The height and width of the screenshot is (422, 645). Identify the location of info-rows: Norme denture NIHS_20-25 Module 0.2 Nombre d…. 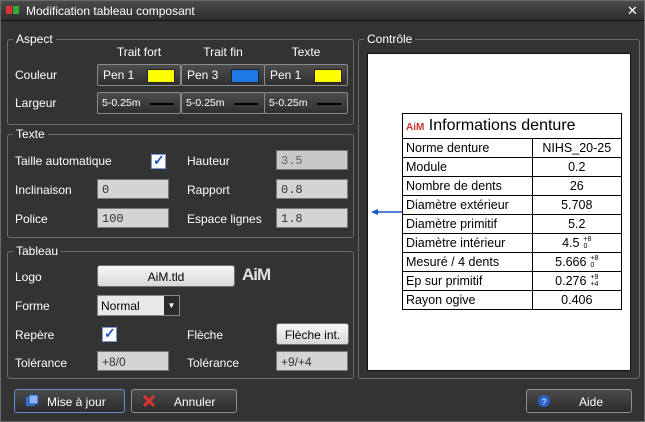
(512, 224).